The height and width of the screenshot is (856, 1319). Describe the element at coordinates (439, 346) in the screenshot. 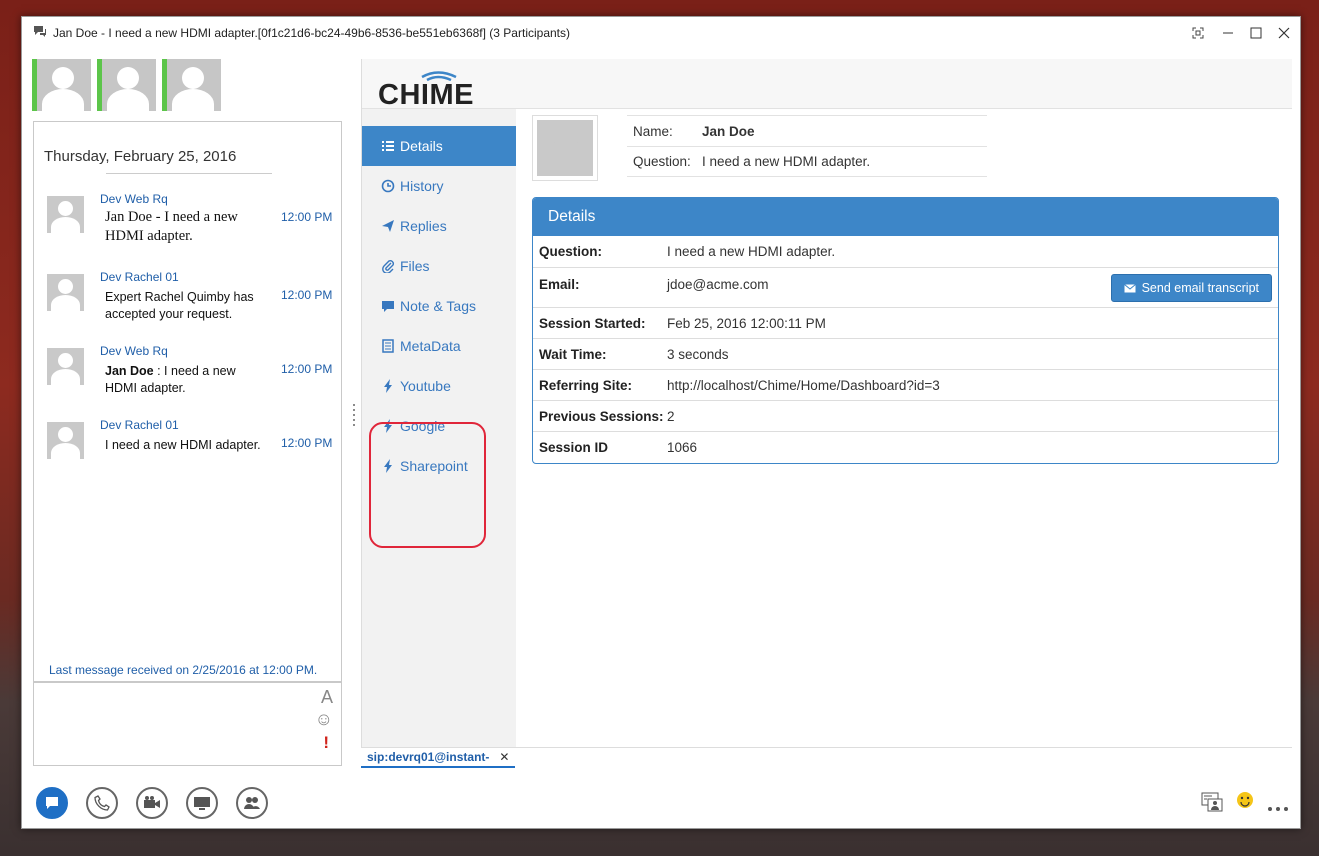

I see `nav-item-metadata: MetaData` at that location.